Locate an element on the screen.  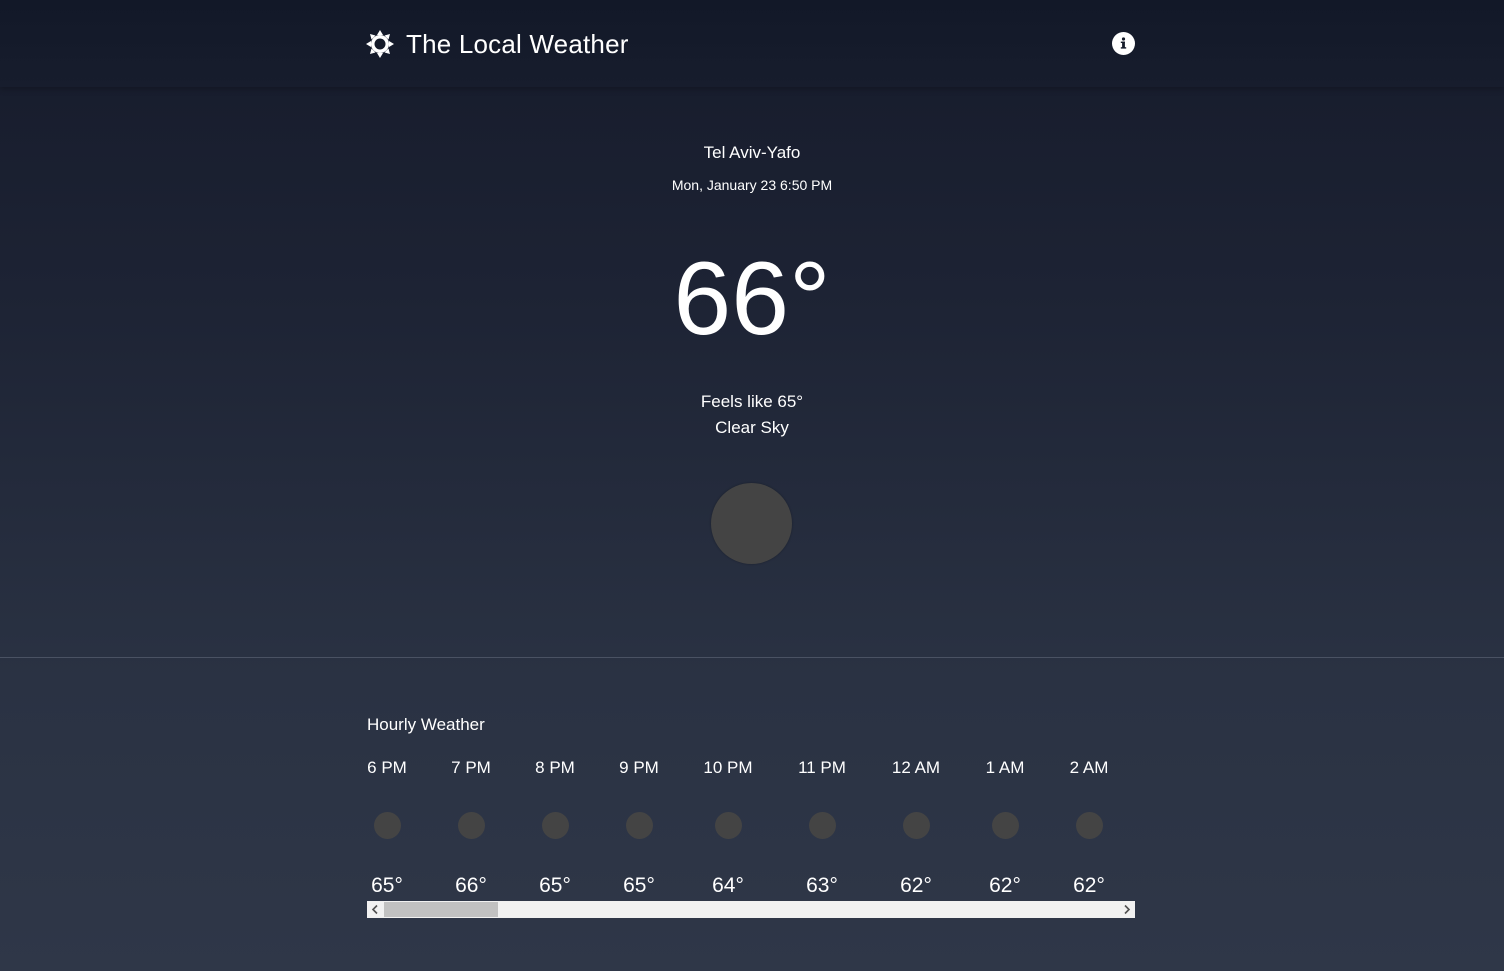
hour-time: 7 PM is located at coordinates (471, 767).